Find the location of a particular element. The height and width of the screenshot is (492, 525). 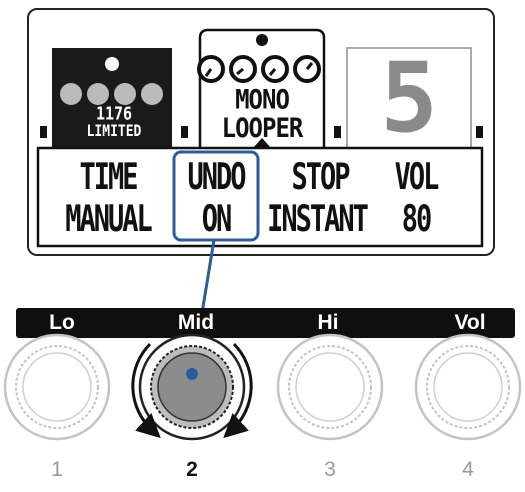

knob-number-1: 1 is located at coordinates (57, 469).